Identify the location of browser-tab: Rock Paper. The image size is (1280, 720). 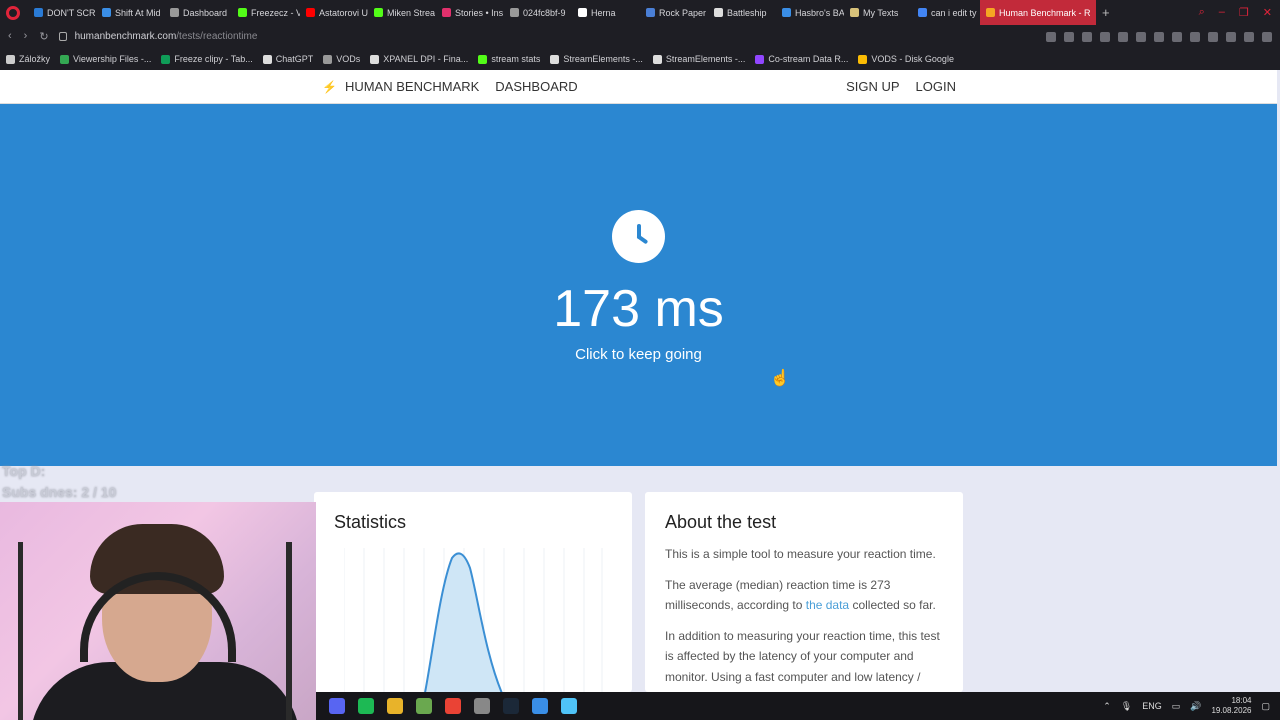
(674, 12).